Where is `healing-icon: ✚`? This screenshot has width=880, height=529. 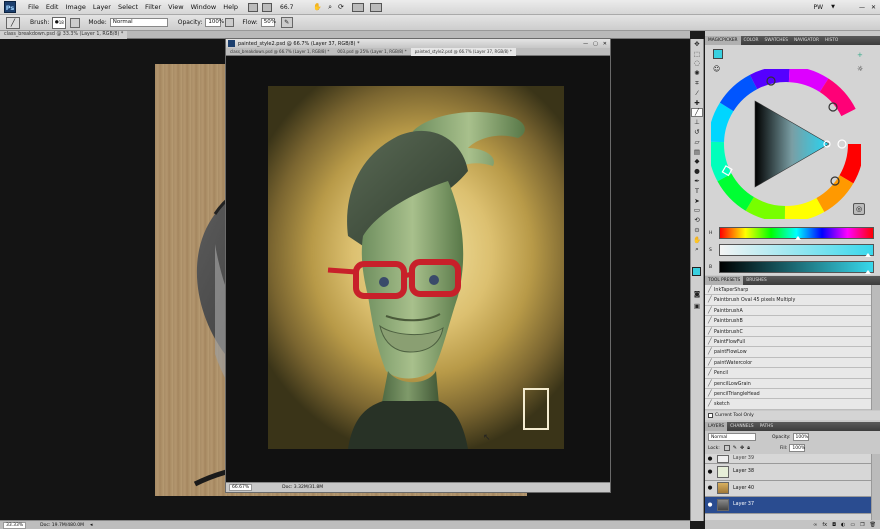
healing-icon: ✚ is located at coordinates (697, 103).